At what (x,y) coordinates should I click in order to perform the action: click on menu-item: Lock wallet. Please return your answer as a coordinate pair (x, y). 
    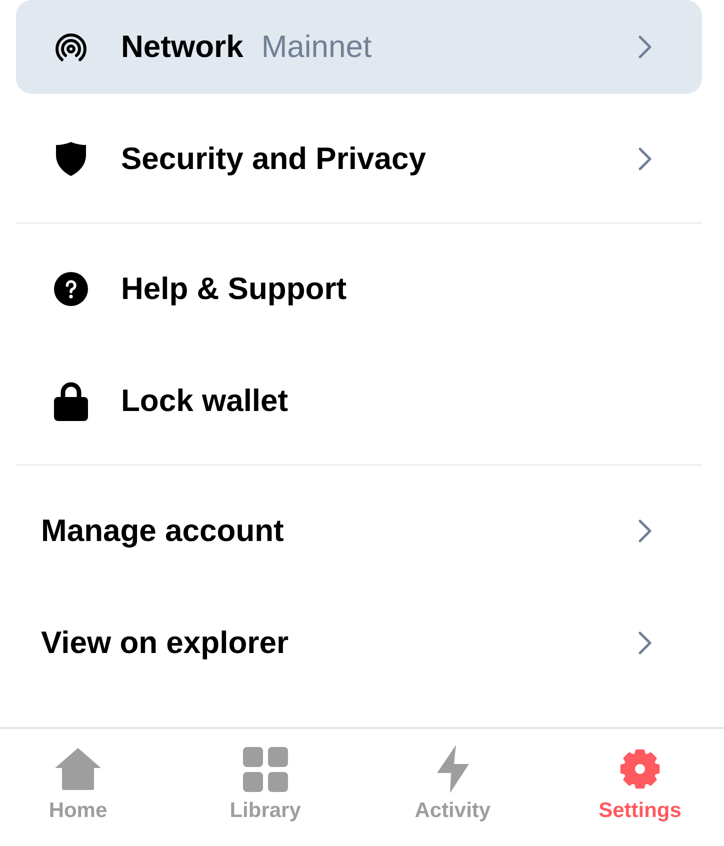
    Looking at the image, I should click on (359, 401).